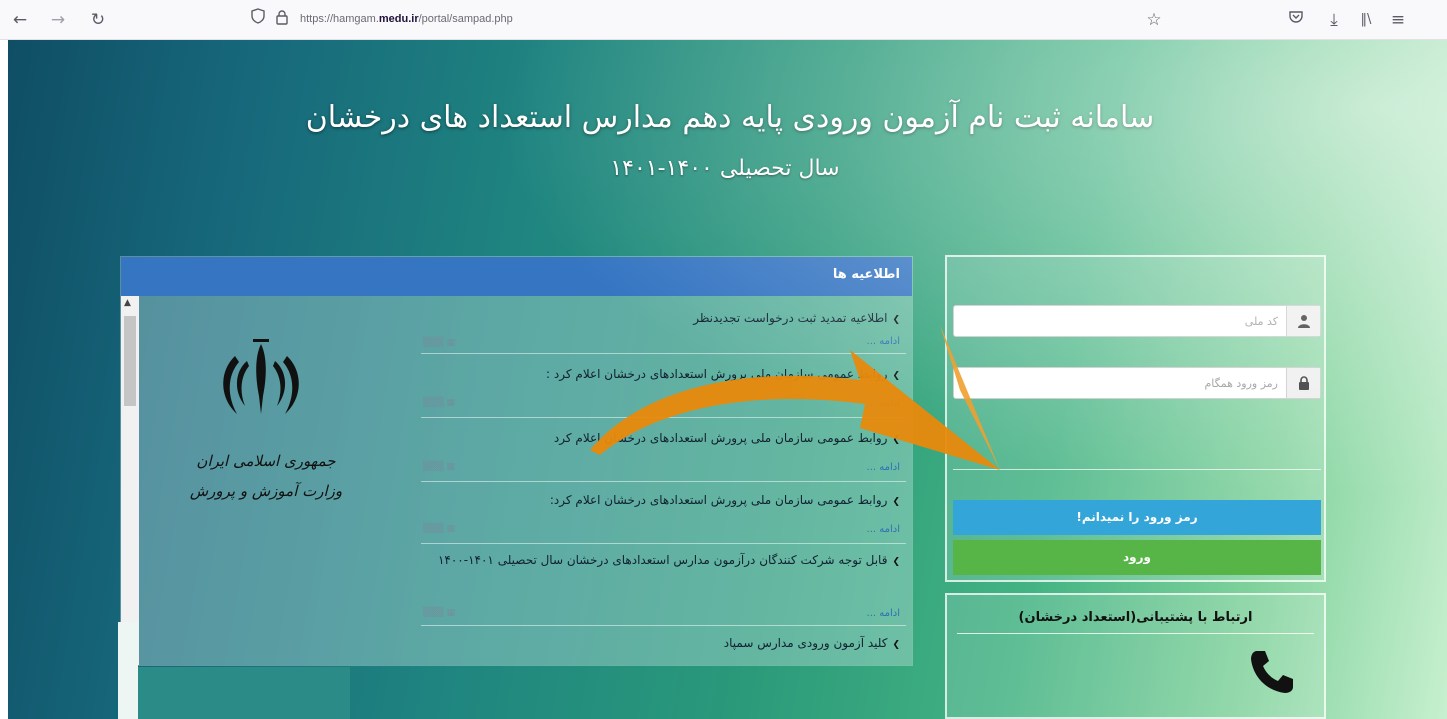  What do you see at coordinates (130, 480) in the screenshot?
I see `announcements-scrollbar: ▲` at bounding box center [130, 480].